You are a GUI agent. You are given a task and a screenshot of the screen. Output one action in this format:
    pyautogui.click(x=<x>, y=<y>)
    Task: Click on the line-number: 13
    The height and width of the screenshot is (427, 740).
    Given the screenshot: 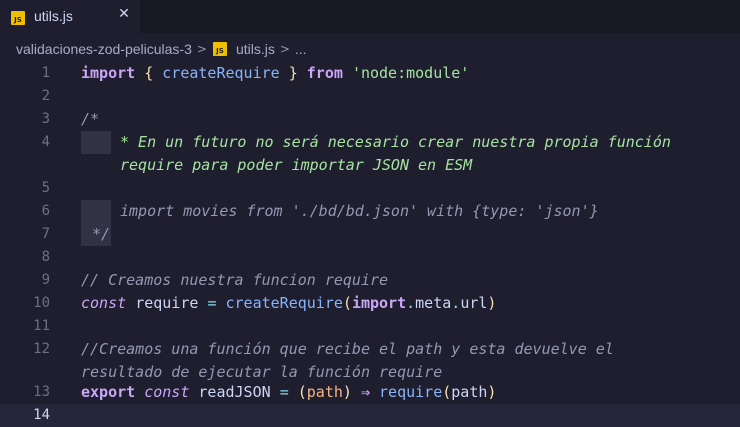 What is the action you would take?
    pyautogui.click(x=41, y=392)
    